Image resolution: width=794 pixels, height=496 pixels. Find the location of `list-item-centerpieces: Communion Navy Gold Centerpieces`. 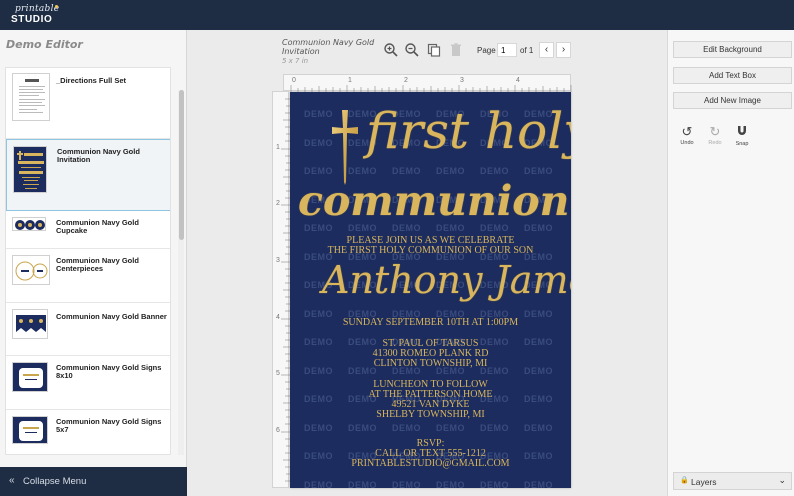

list-item-centerpieces: Communion Navy Gold Centerpieces is located at coordinates (88, 276).